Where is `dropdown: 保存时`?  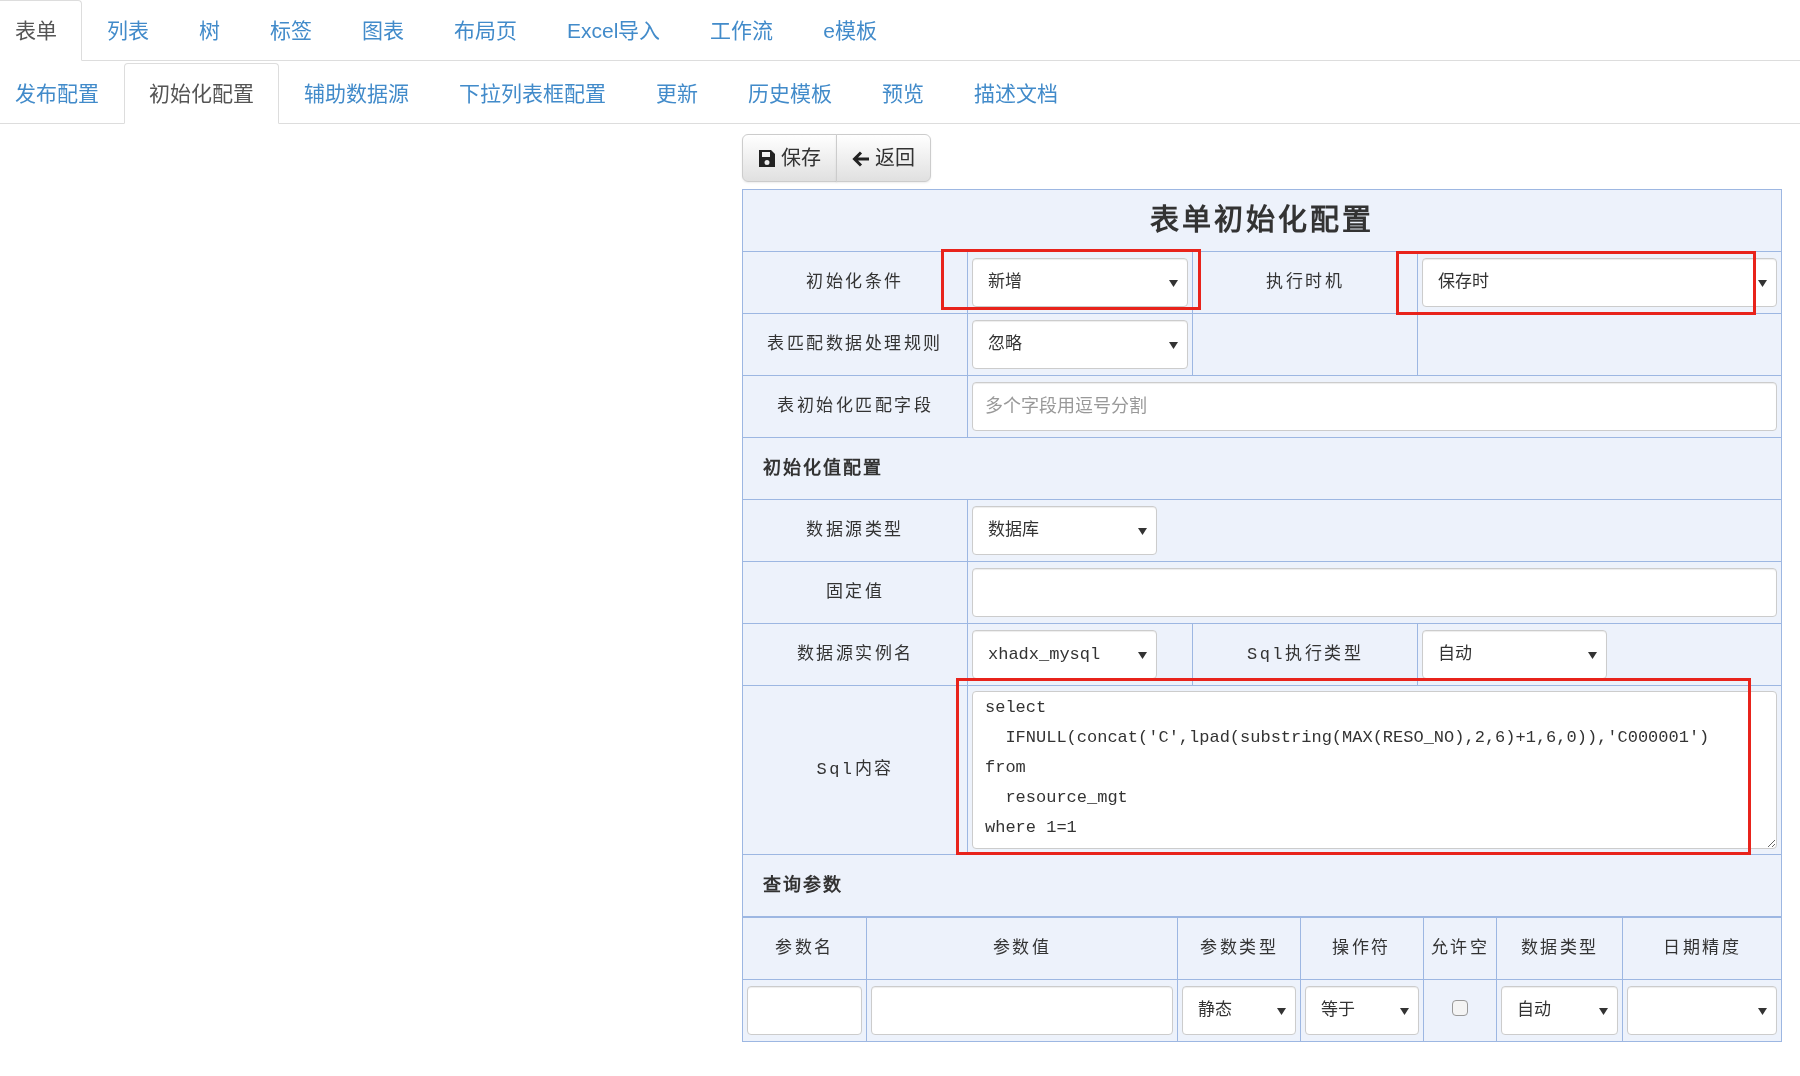
dropdown: 保存时 is located at coordinates (1599, 282).